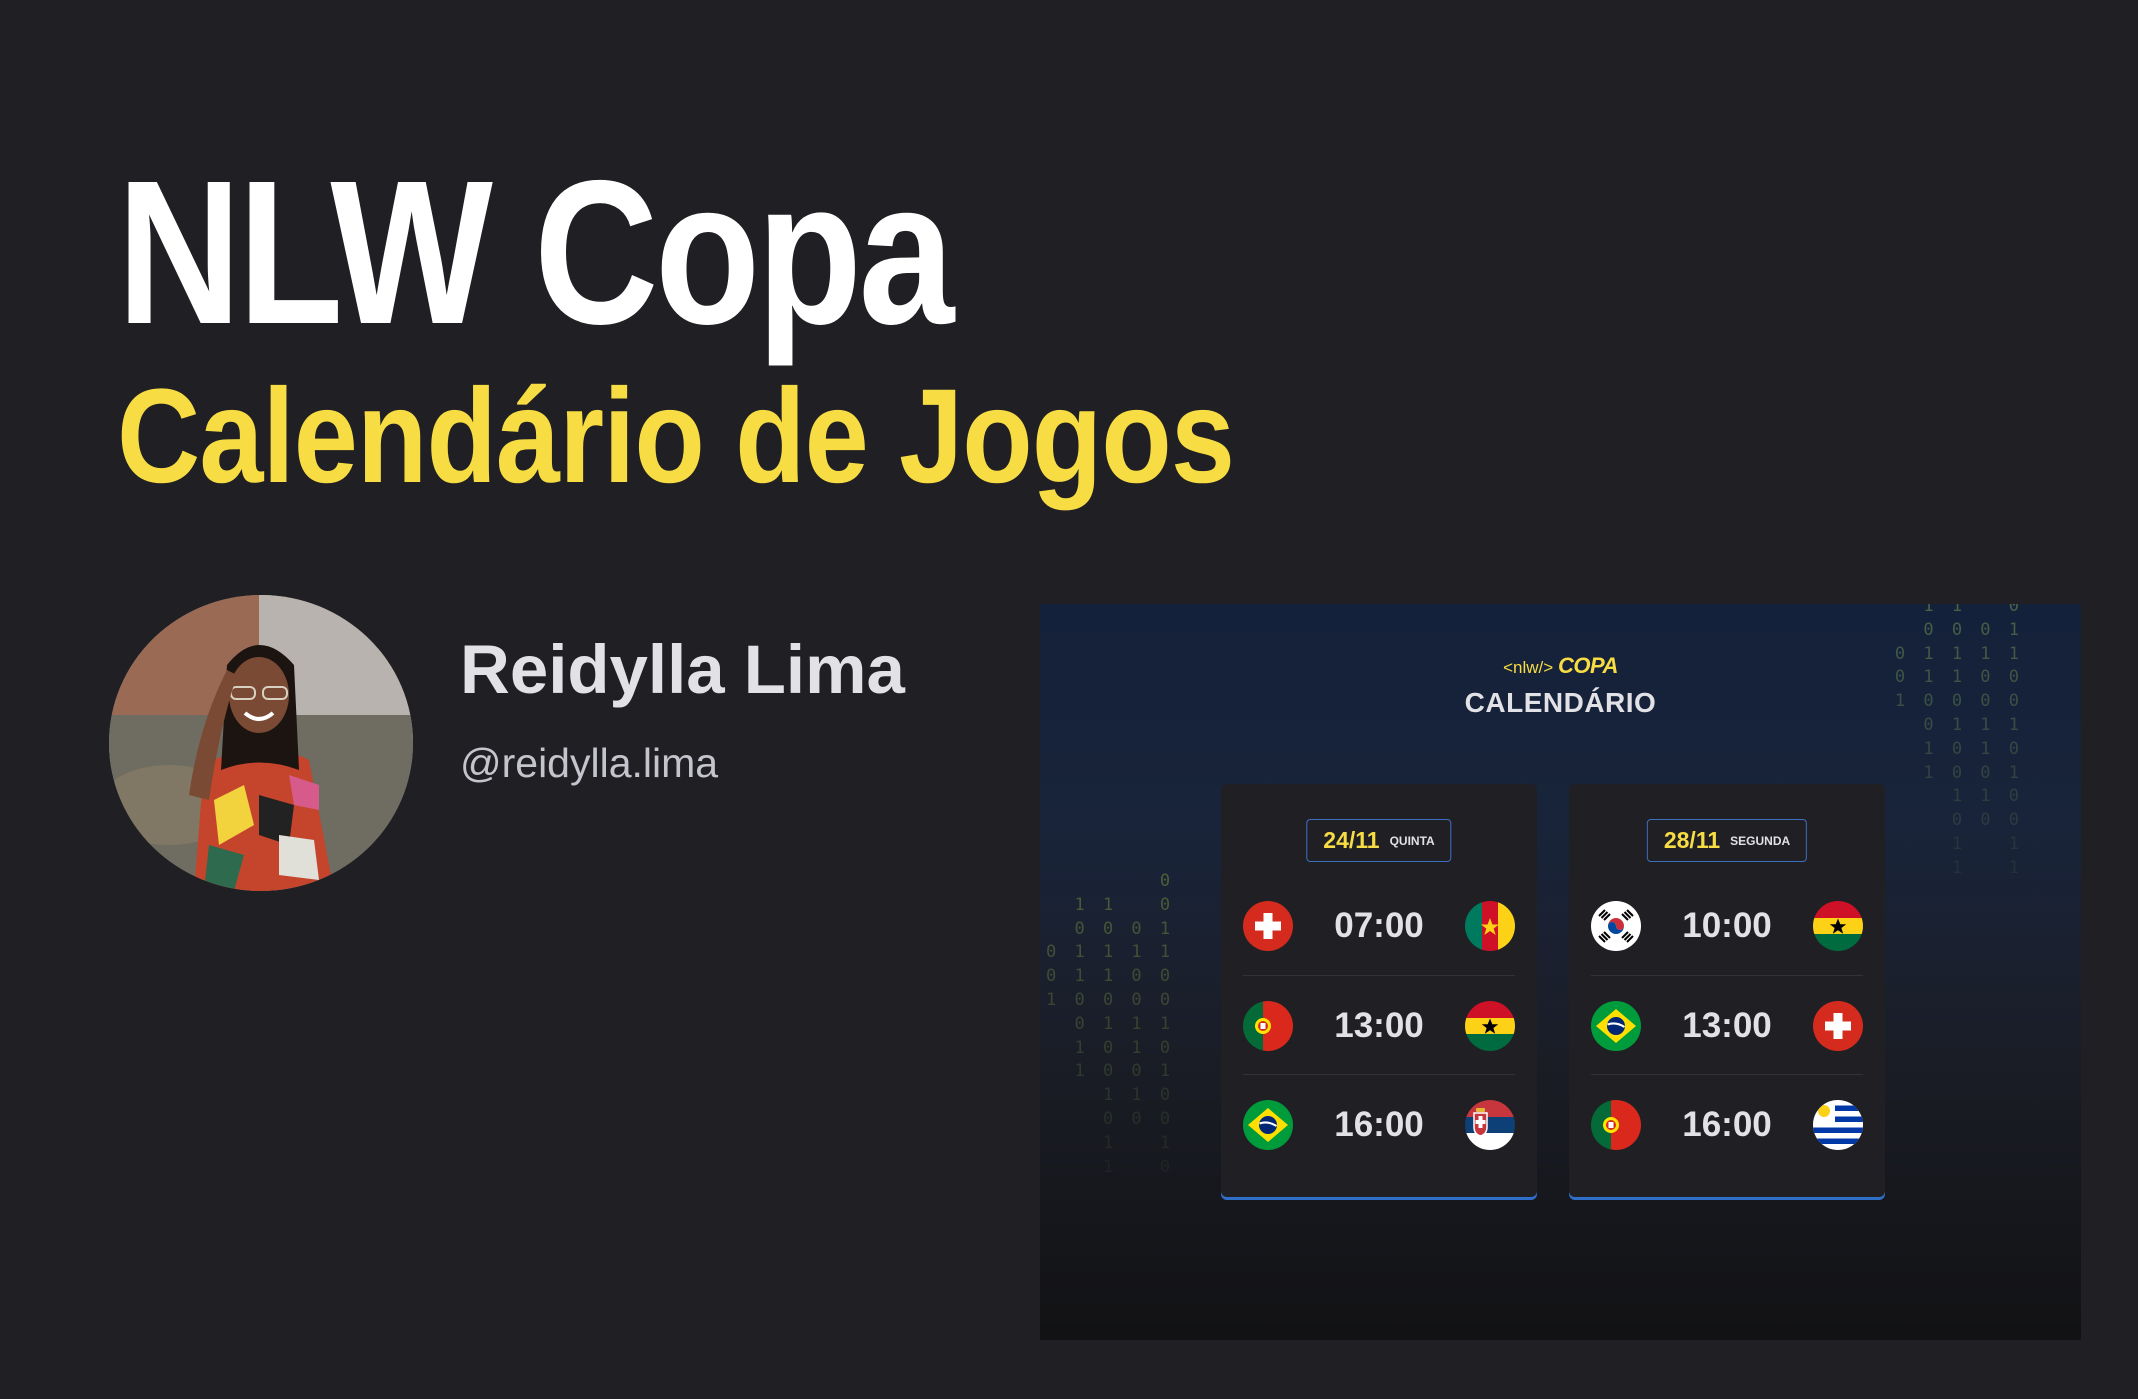 The image size is (2138, 1399). Describe the element at coordinates (1124, 1023) in the screenshot. I see `binary-digits-row: 0 1 1 1` at that location.